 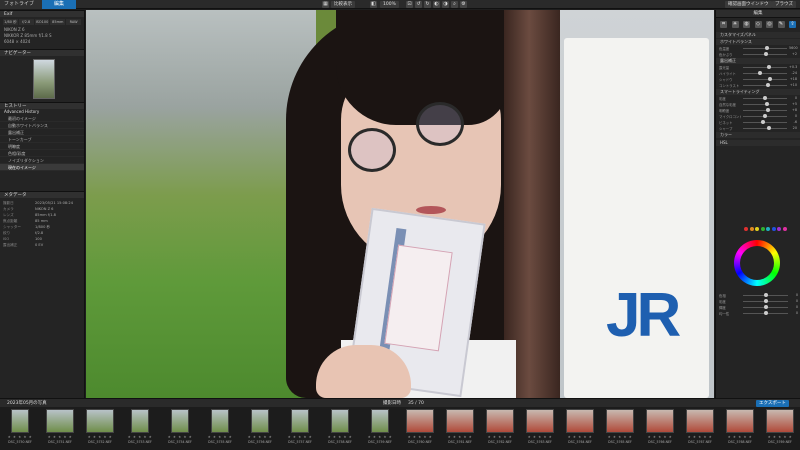 I want to click on filmstrip-thumbnail: ★ ★ ★ ★ ★ DSC_5754.NEF, so click(x=180, y=428).